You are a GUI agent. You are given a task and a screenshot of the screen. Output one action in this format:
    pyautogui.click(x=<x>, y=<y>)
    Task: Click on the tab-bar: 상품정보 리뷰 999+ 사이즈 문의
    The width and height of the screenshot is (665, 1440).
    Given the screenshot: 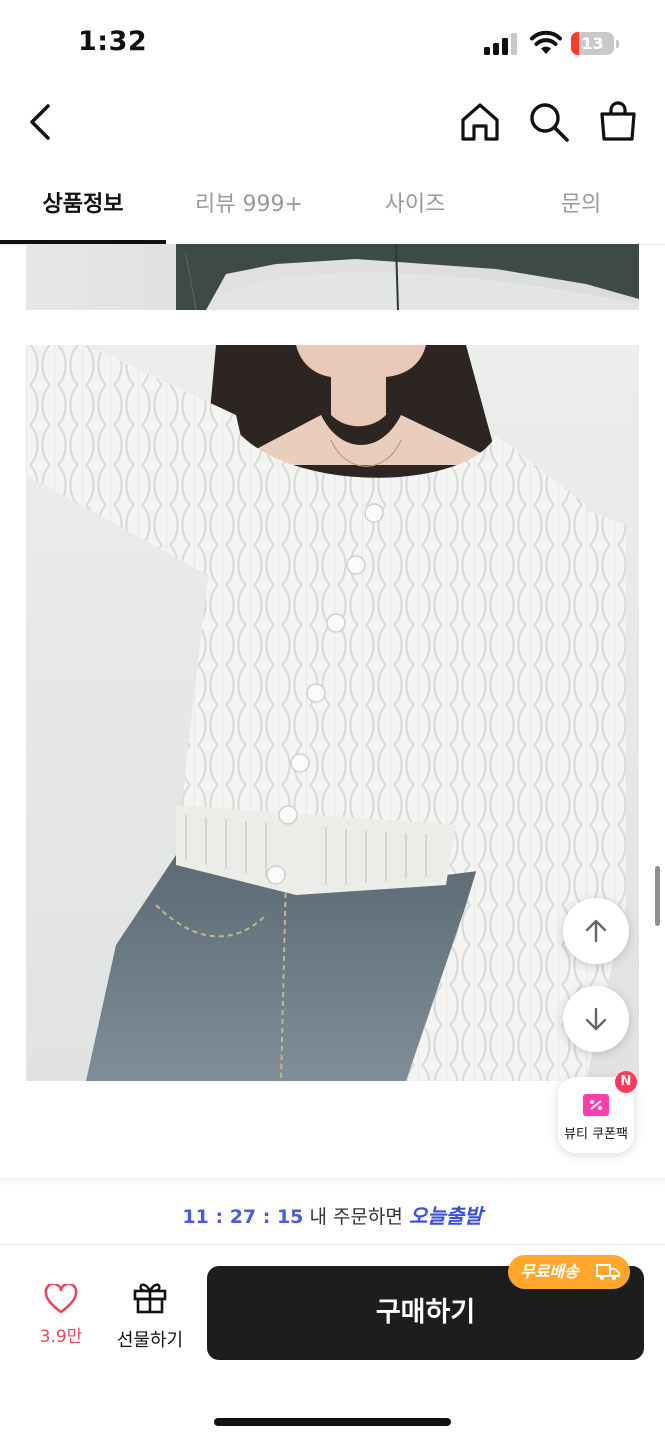 What is the action you would take?
    pyautogui.click(x=332, y=210)
    